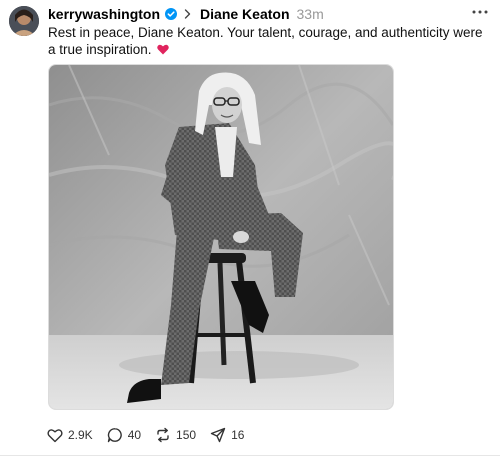 The width and height of the screenshot is (500, 459). I want to click on topic-tag: Diane Keaton, so click(244, 14).